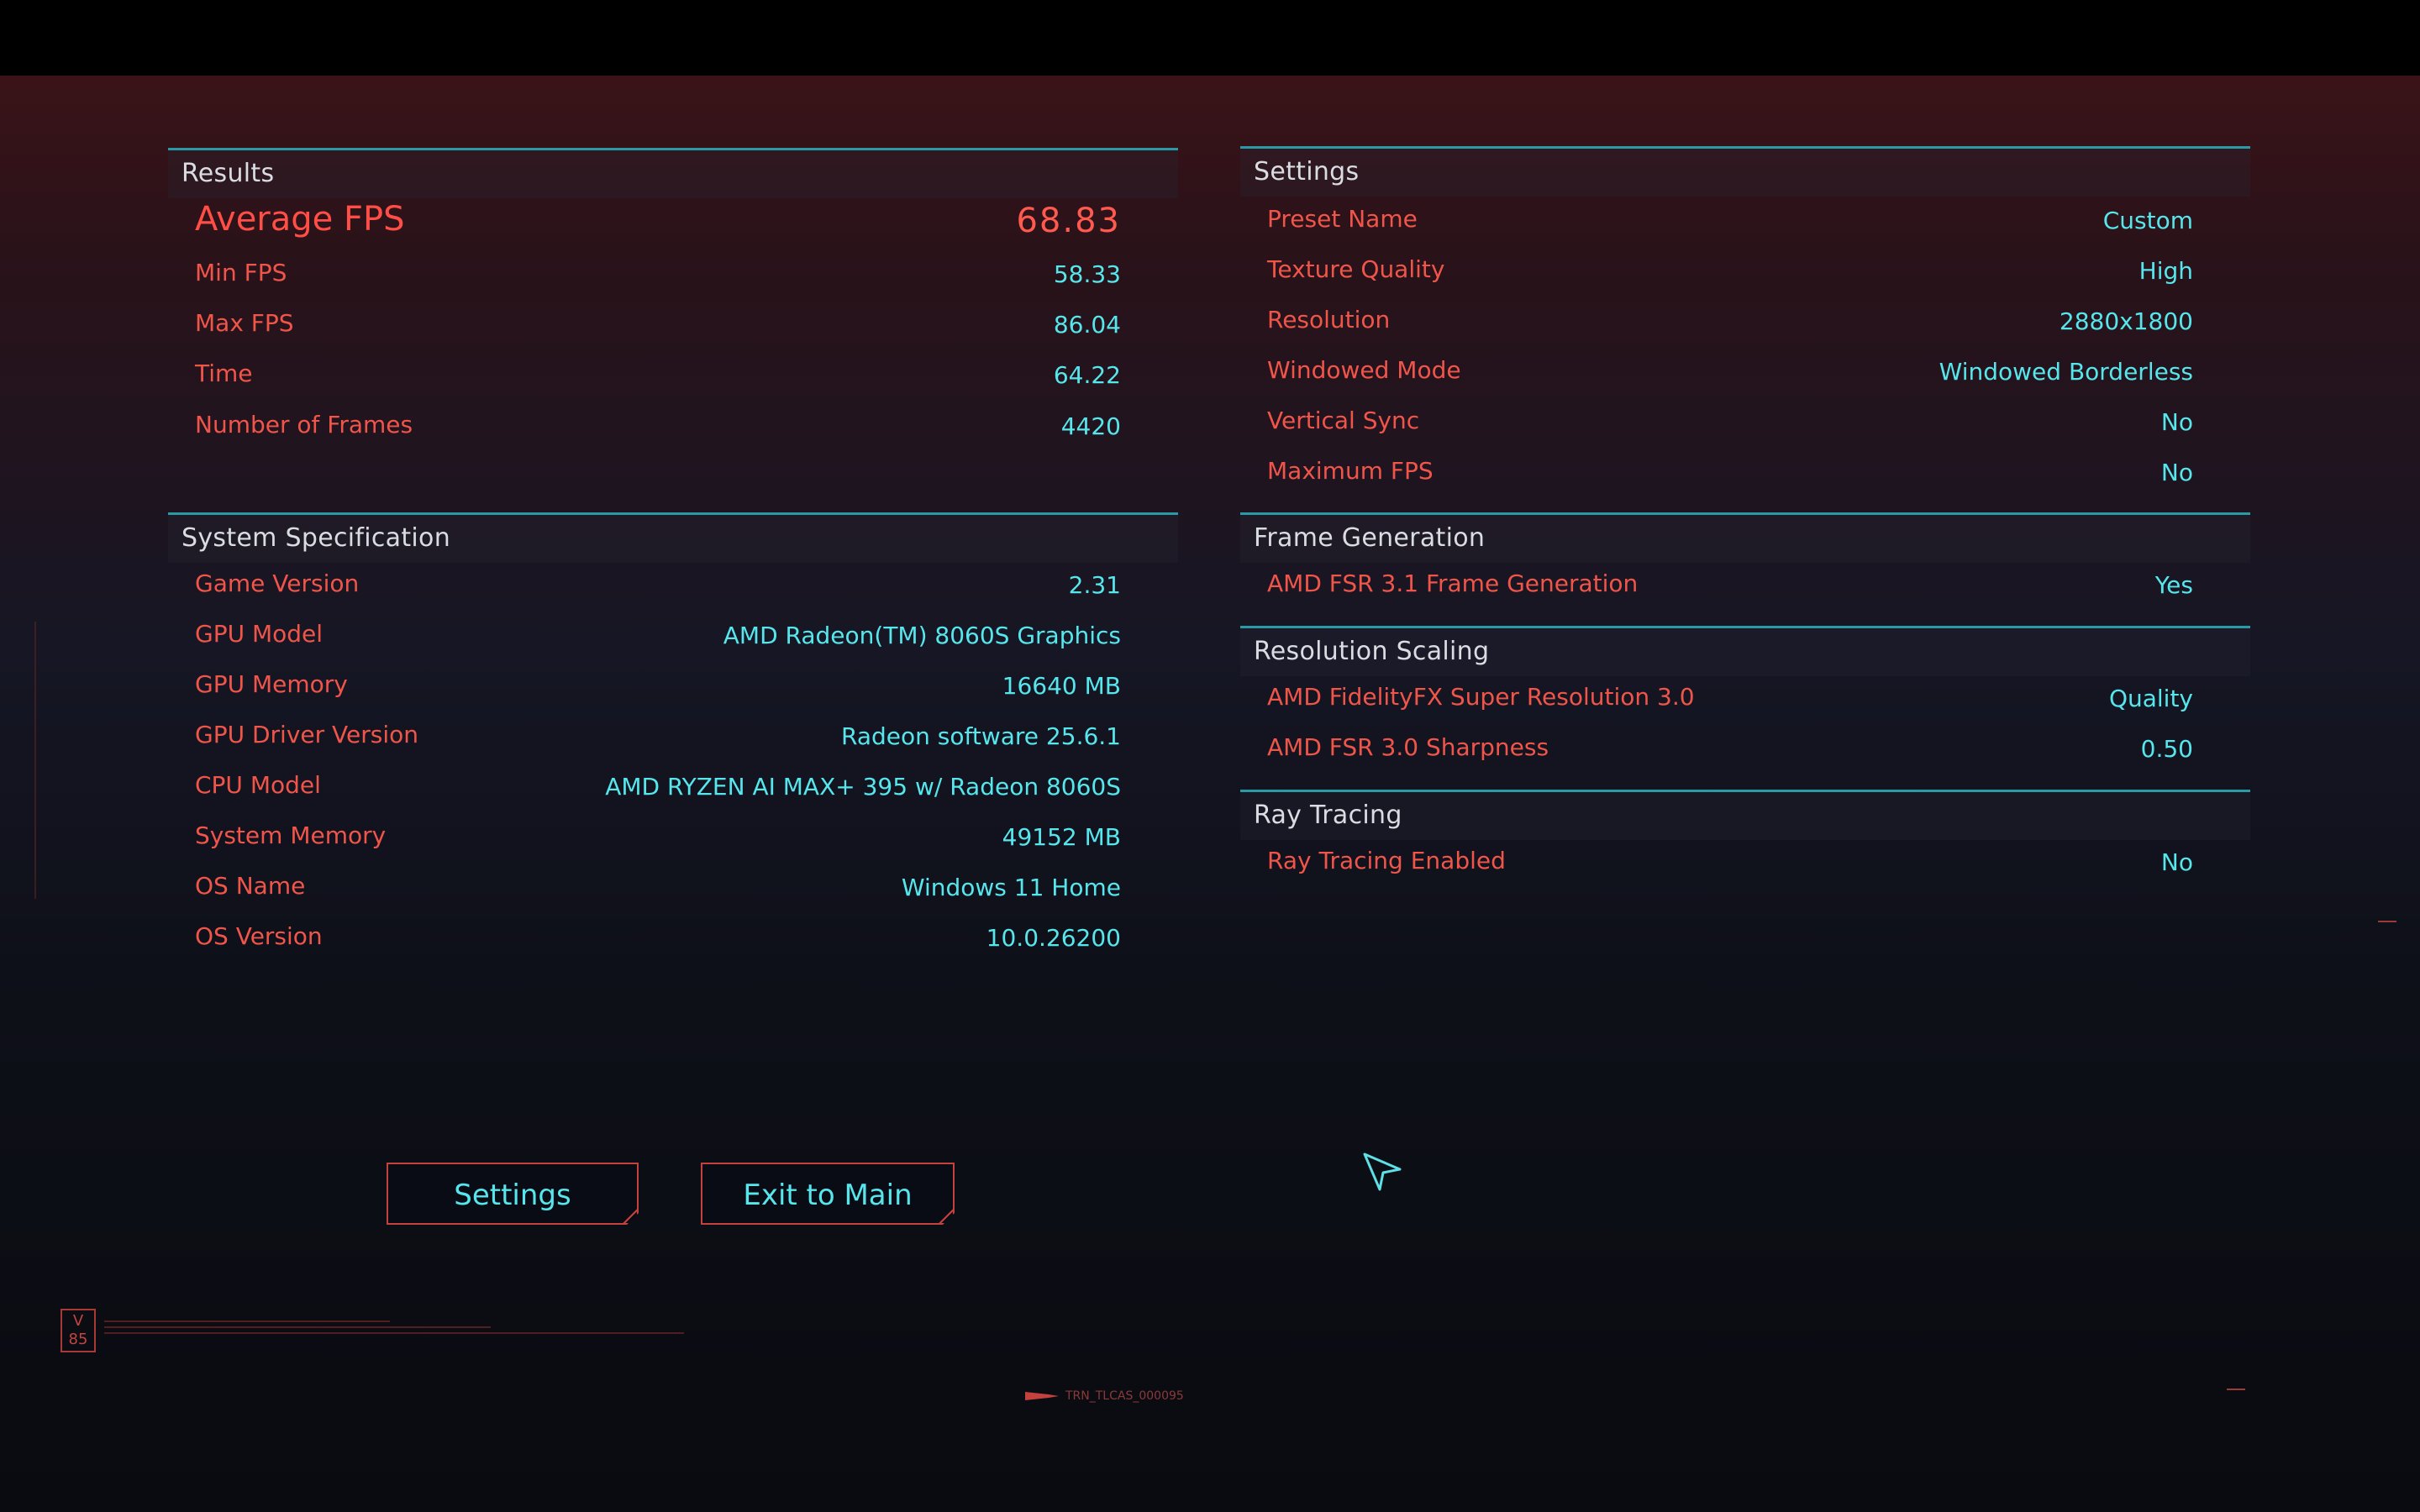 The width and height of the screenshot is (2420, 1512). What do you see at coordinates (78, 1321) in the screenshot?
I see `version-badge-line1: V` at bounding box center [78, 1321].